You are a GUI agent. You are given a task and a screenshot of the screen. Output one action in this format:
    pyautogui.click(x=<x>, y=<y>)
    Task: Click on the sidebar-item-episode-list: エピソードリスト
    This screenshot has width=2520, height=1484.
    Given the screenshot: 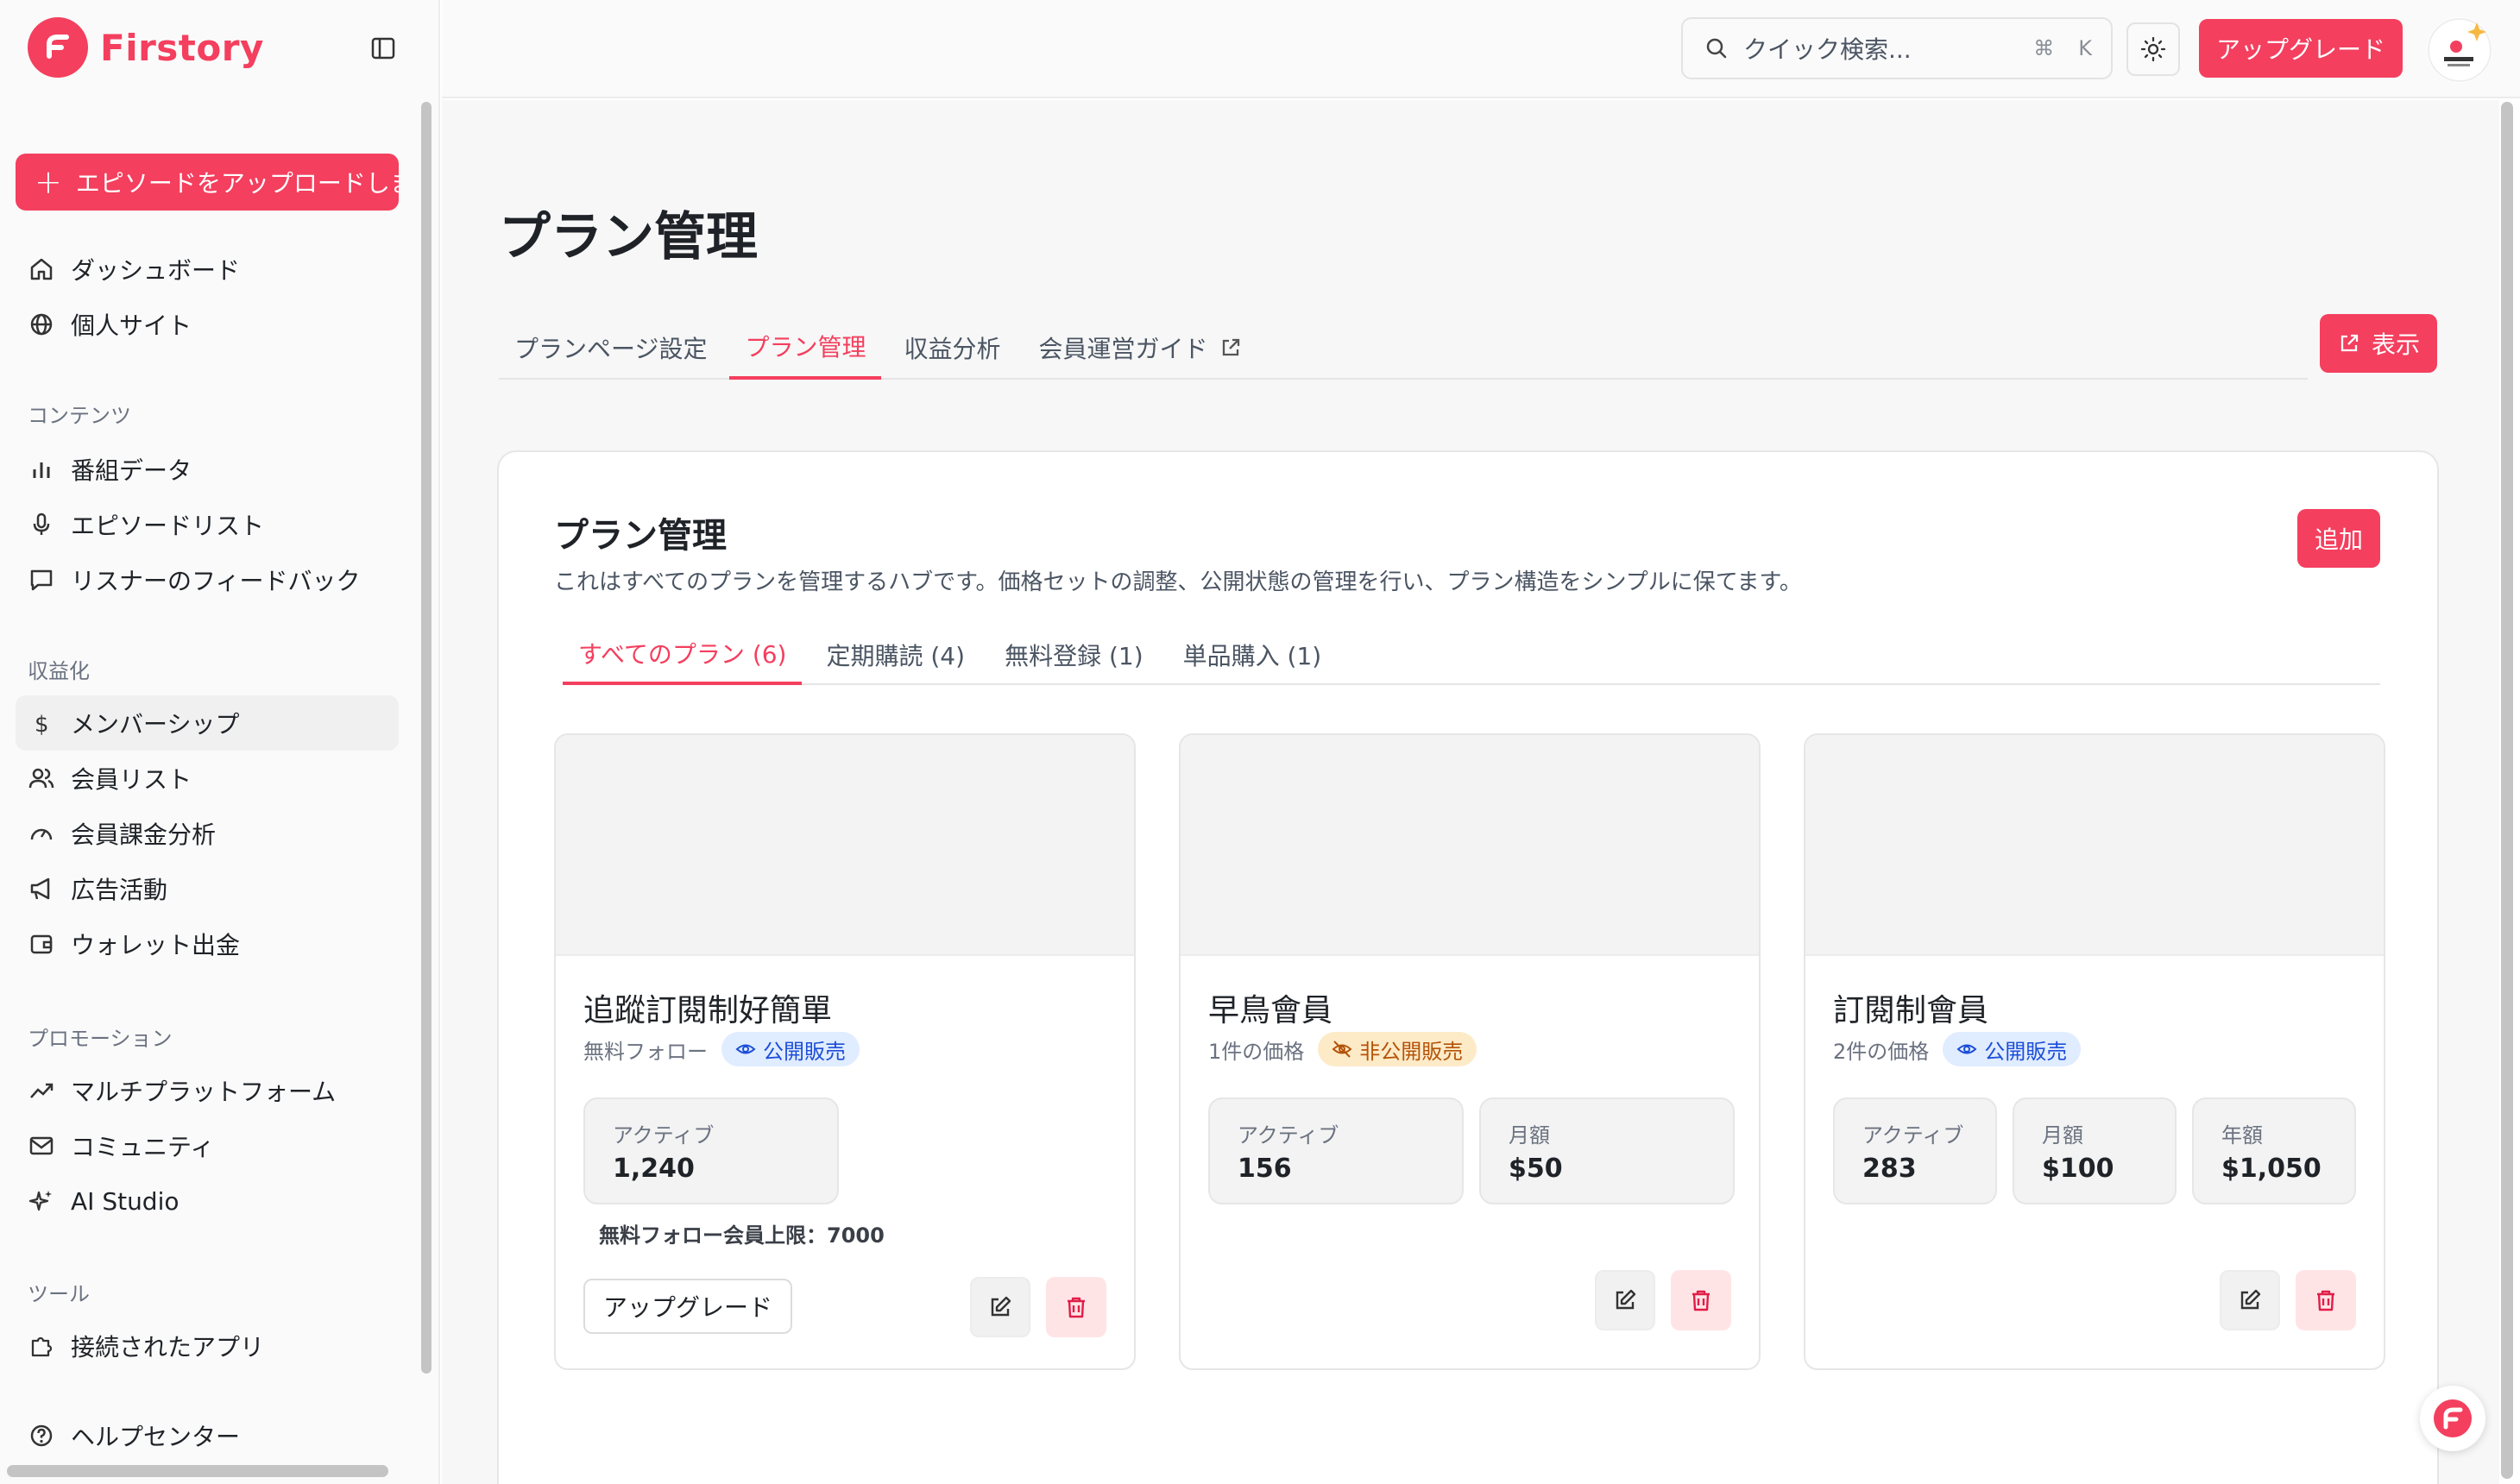 What is the action you would take?
    pyautogui.click(x=208, y=524)
    